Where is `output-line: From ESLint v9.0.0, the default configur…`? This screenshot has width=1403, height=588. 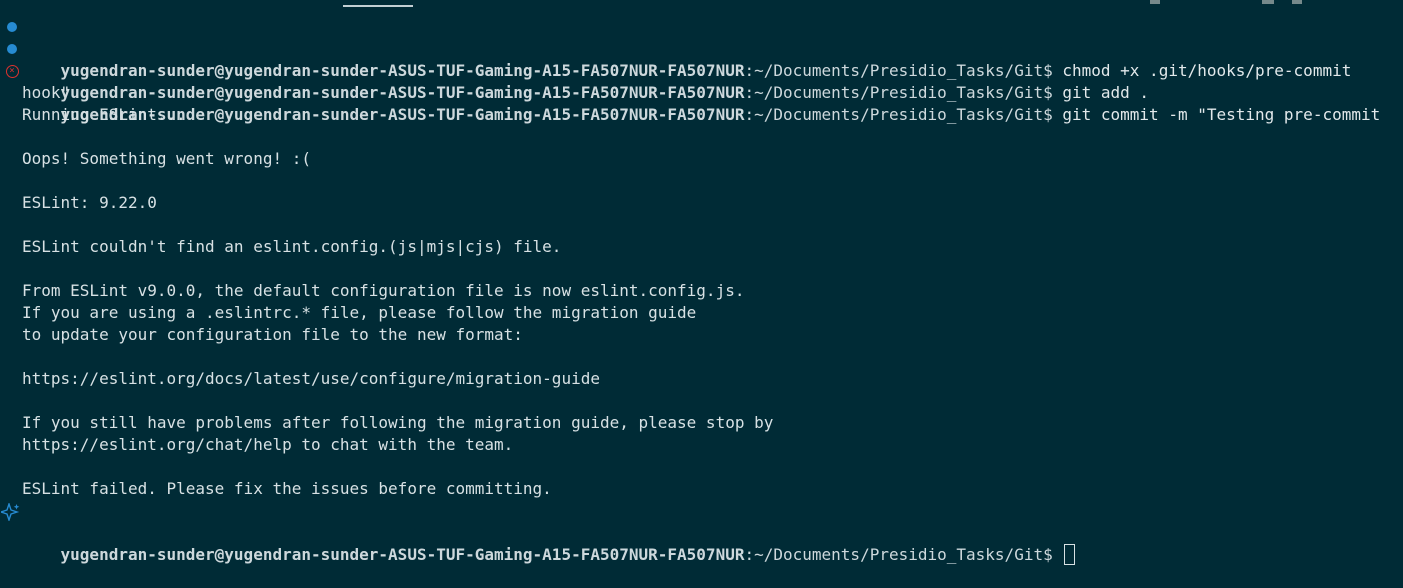
output-line: From ESLint v9.0.0, the default configur… is located at coordinates (383, 290).